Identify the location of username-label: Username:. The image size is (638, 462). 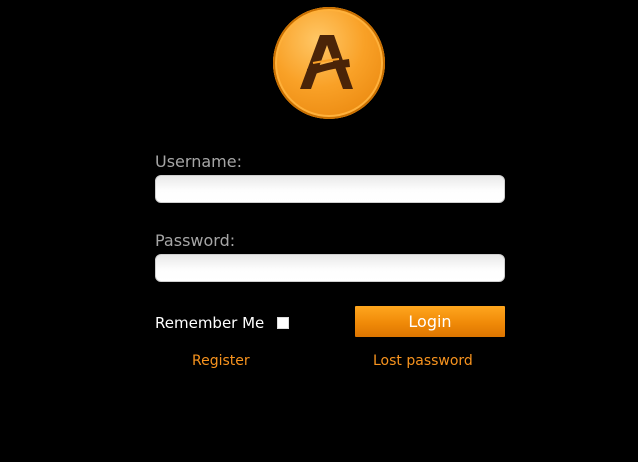
(198, 161).